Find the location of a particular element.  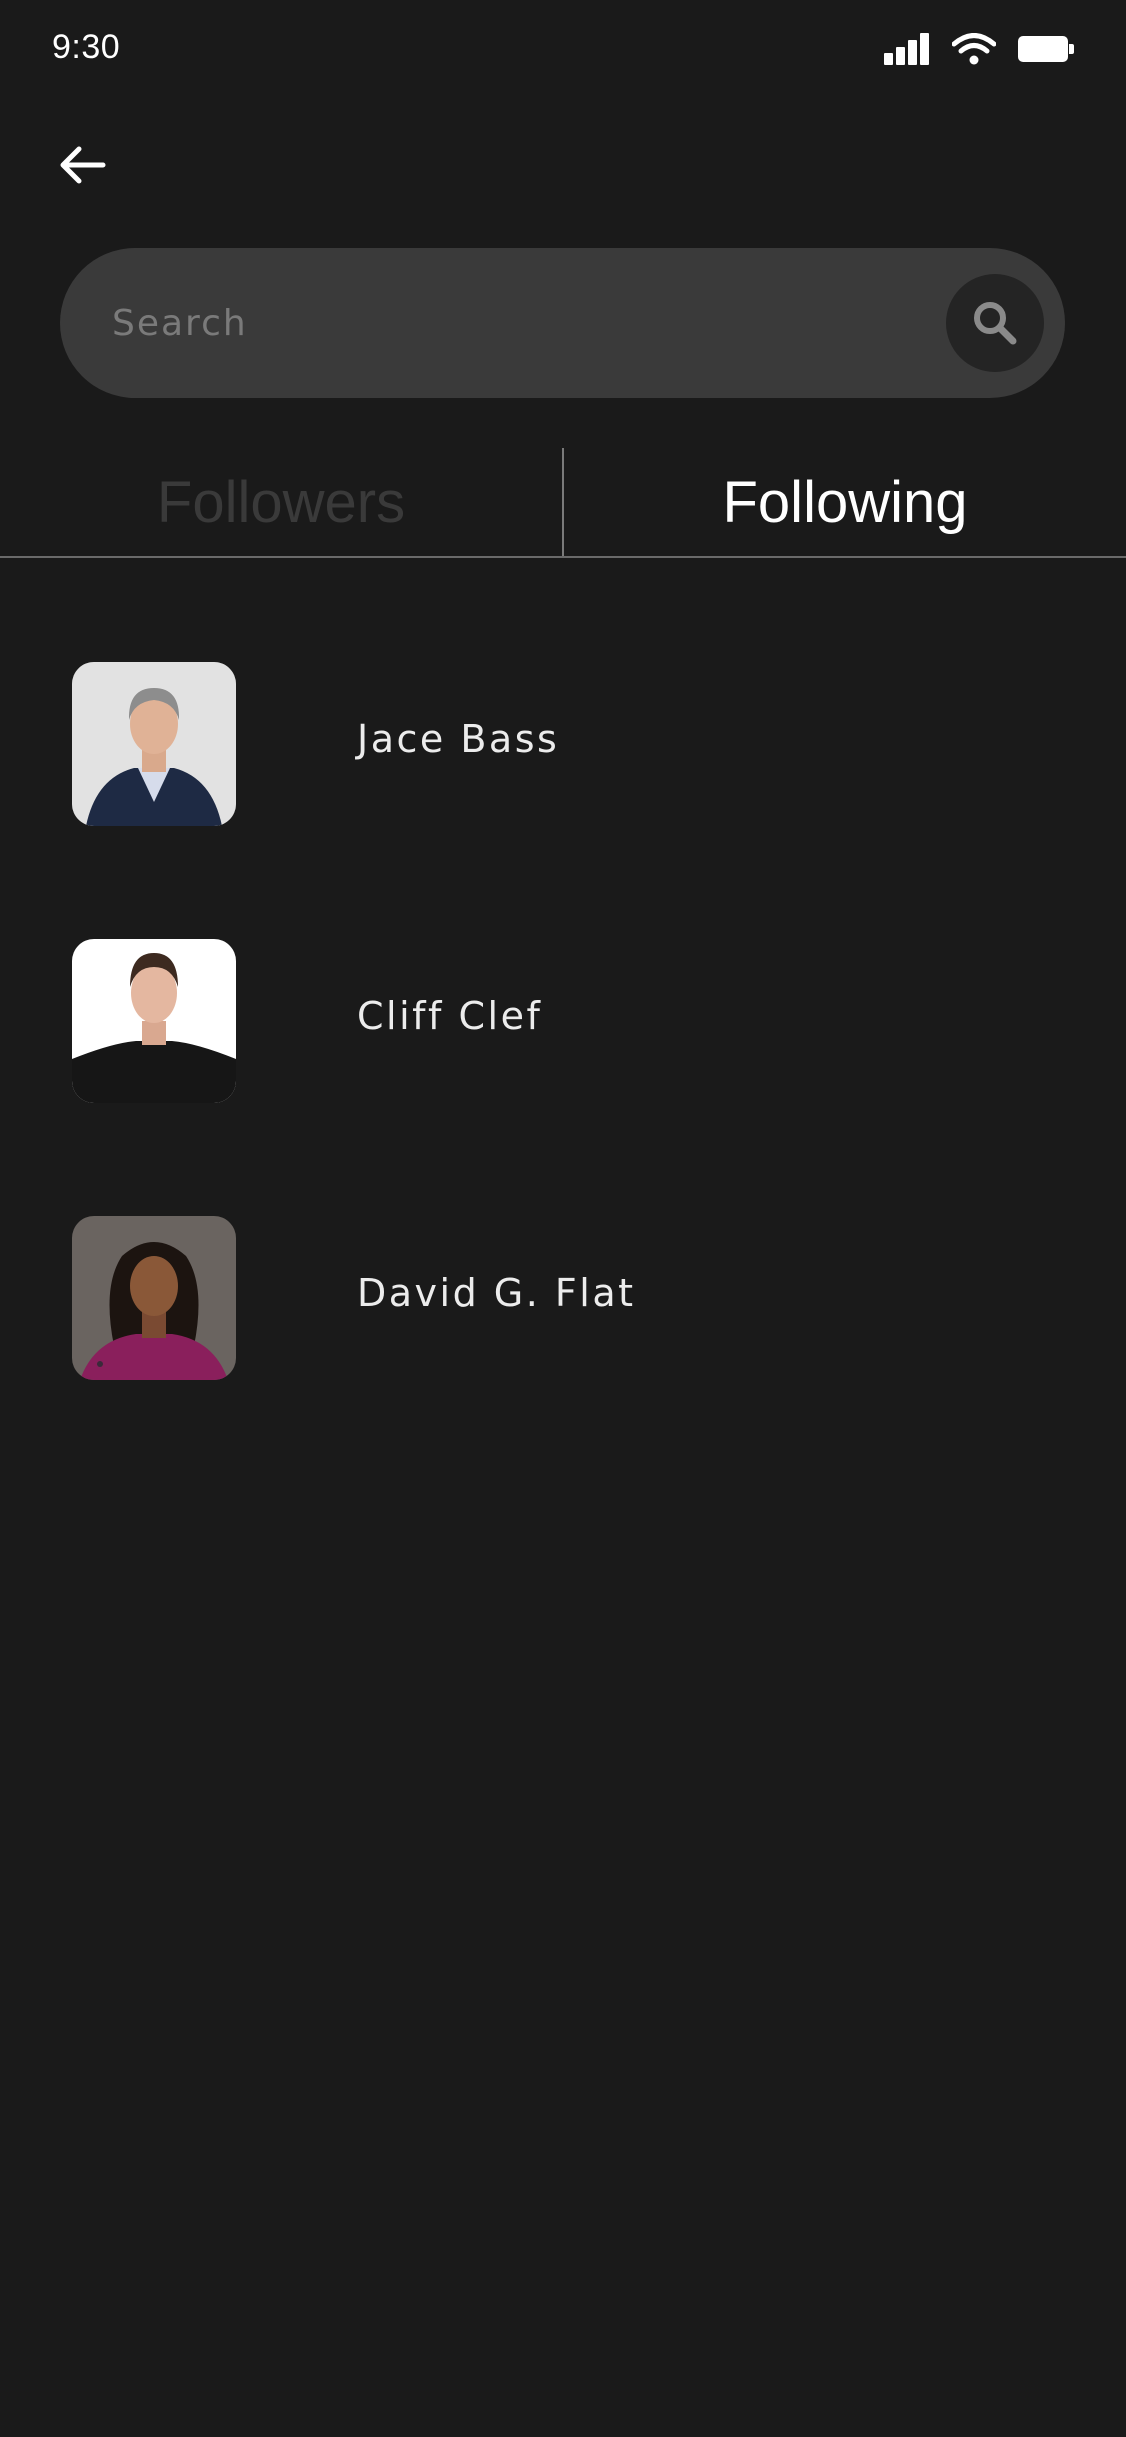

user-name: Cliff Clef is located at coordinates (450, 1016).